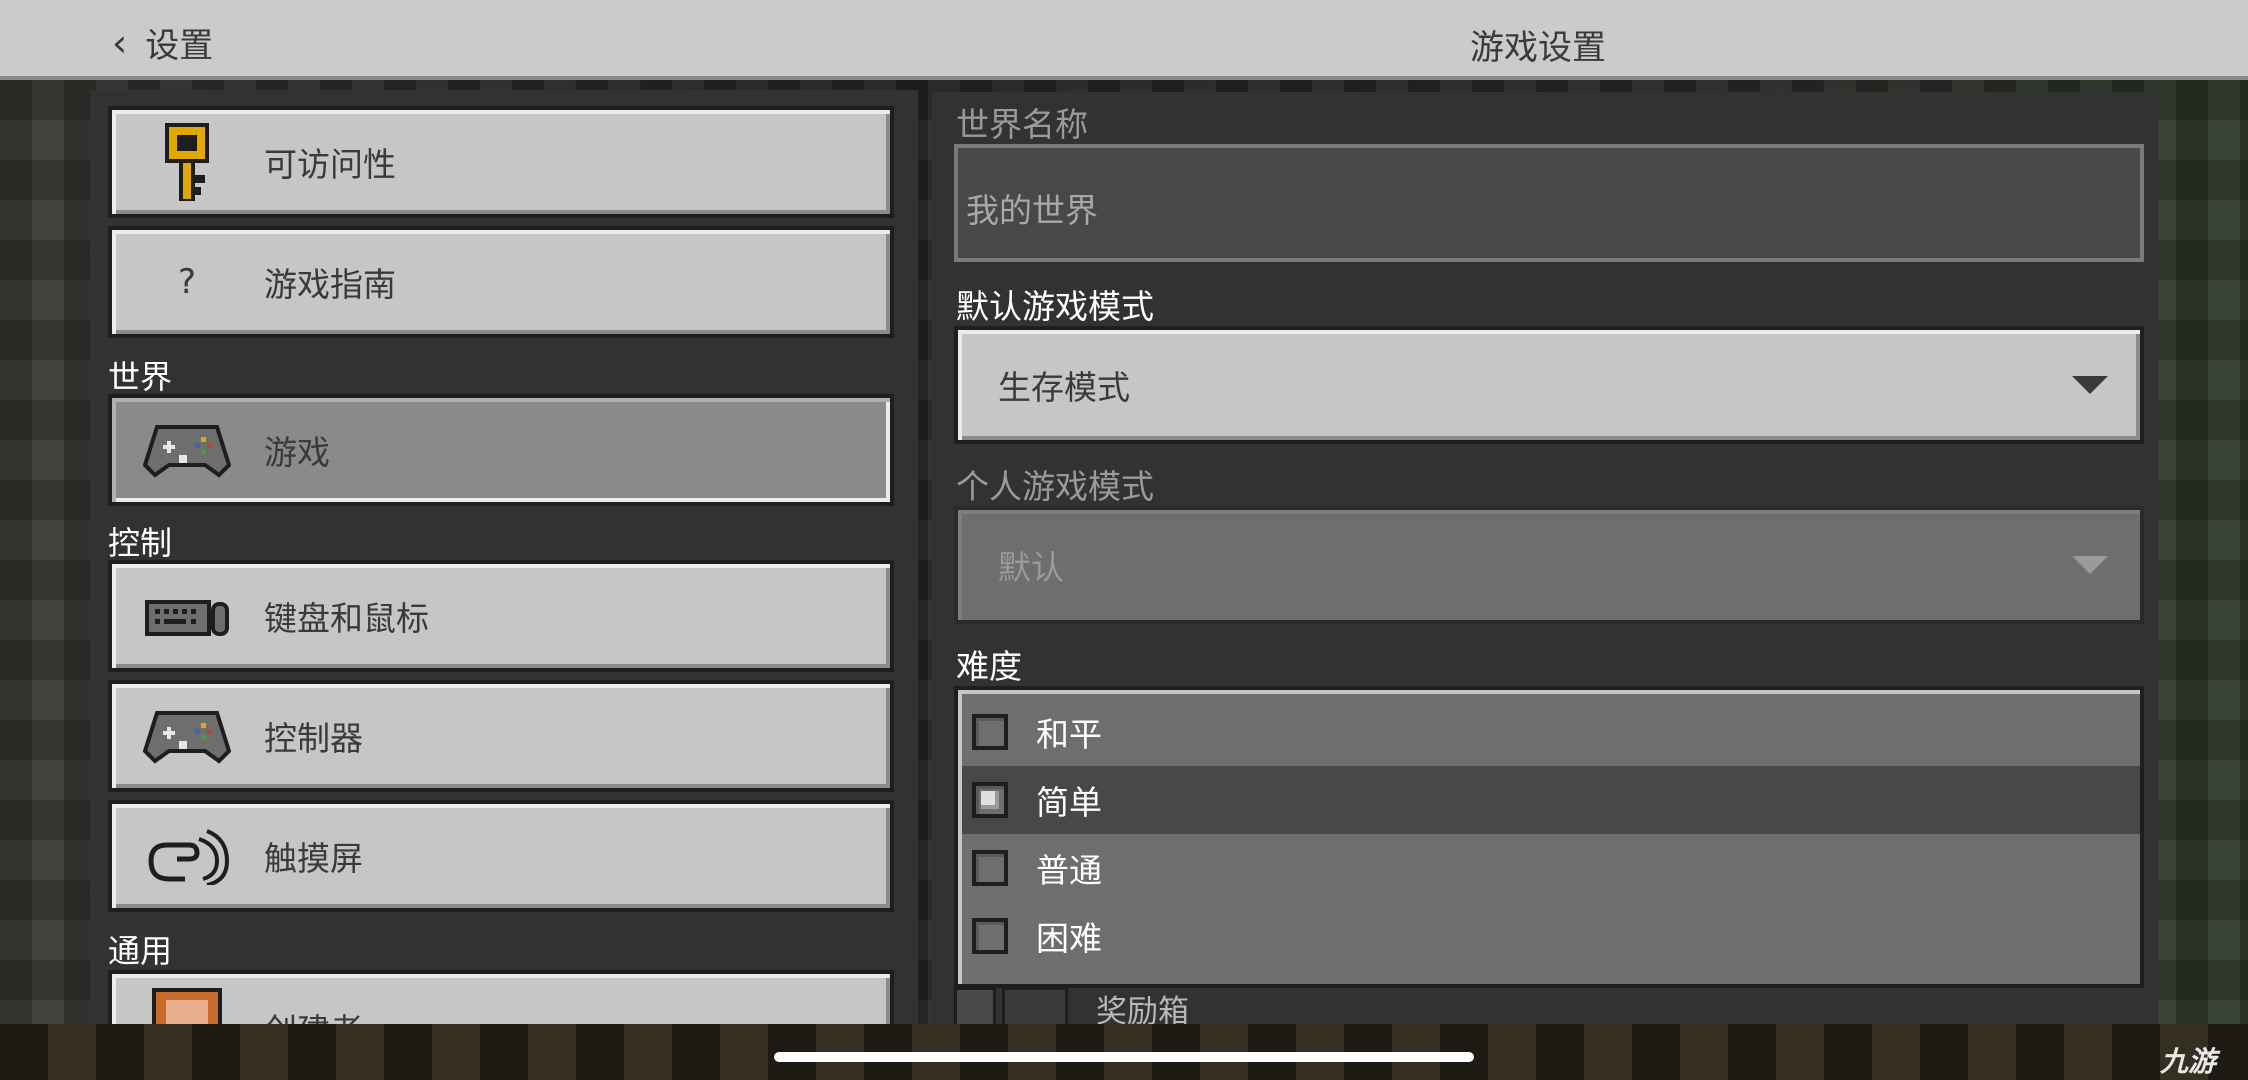 The height and width of the screenshot is (1080, 2248). I want to click on difficulty-option-normal: 普通, so click(1551, 868).